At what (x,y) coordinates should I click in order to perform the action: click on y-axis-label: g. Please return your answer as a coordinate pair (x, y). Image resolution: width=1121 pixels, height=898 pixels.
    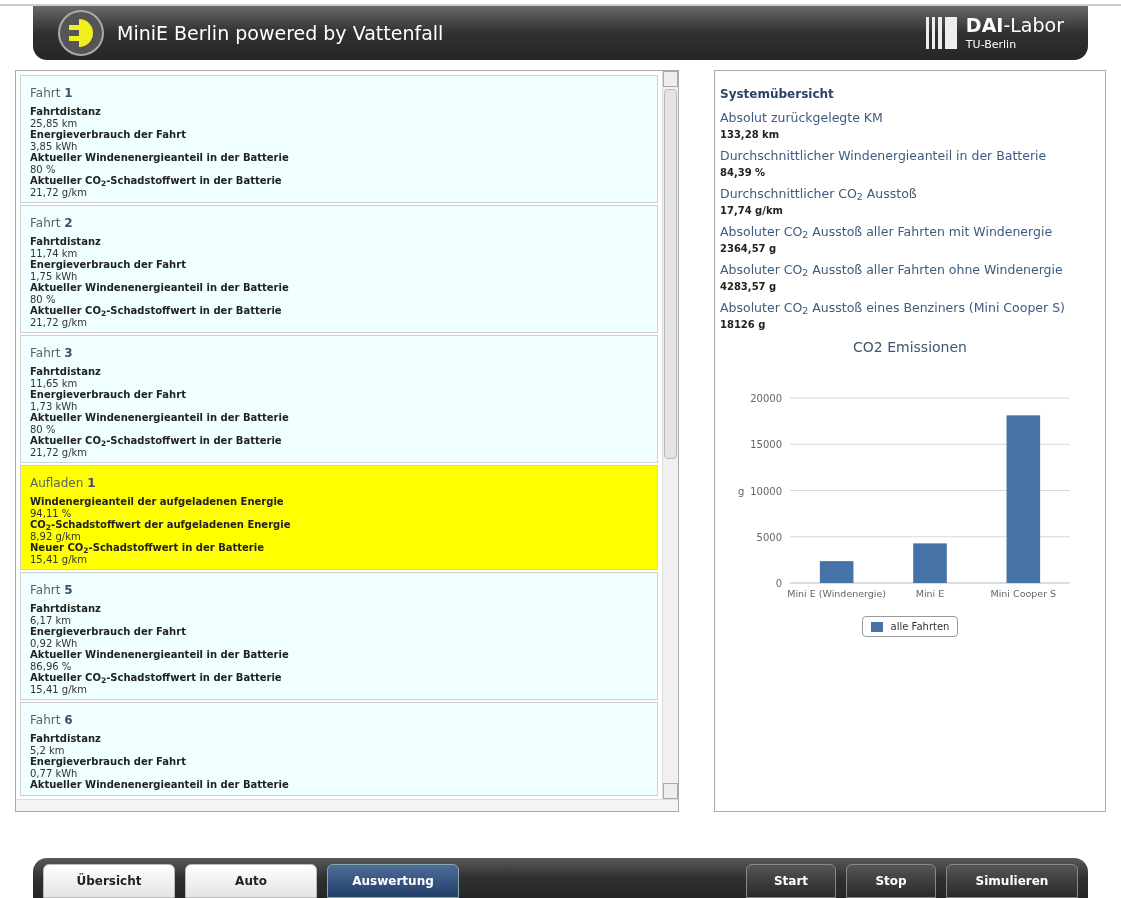
    Looking at the image, I should click on (741, 491).